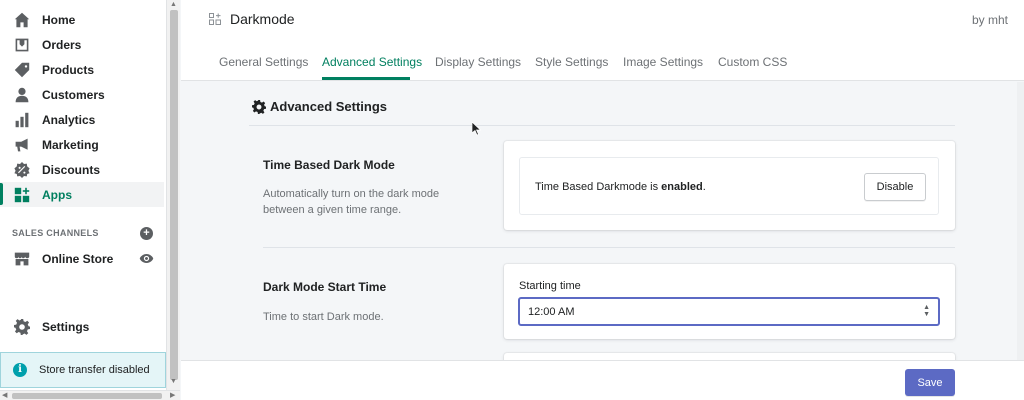 This screenshot has height=400, width=1024. I want to click on sidebar-item-label: Products, so click(68, 69).